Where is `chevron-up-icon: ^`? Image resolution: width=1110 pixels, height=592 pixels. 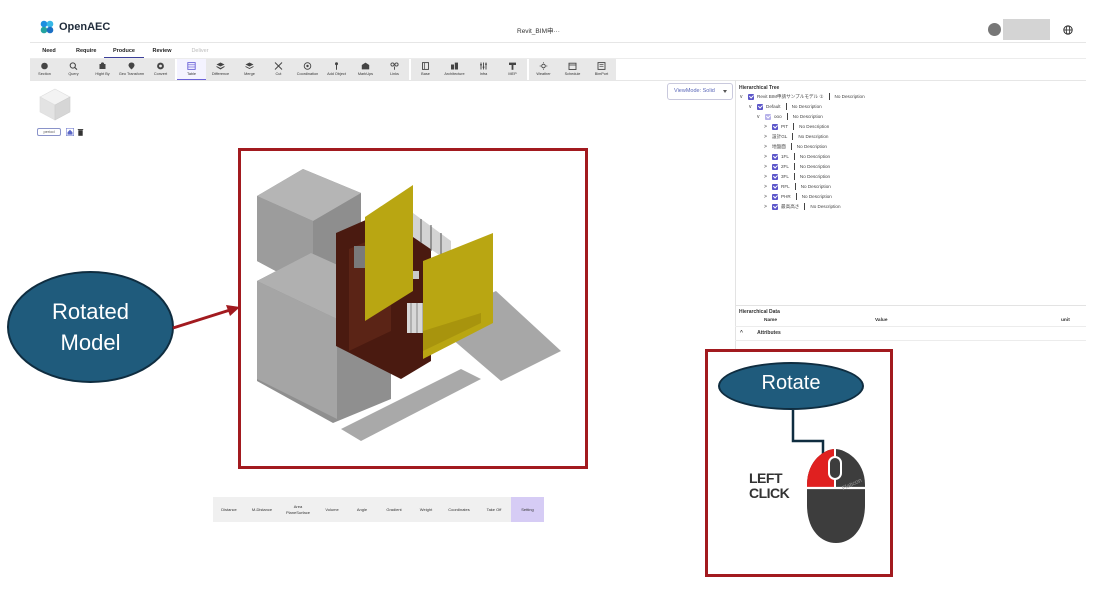
chevron-up-icon: ^ is located at coordinates (741, 333).